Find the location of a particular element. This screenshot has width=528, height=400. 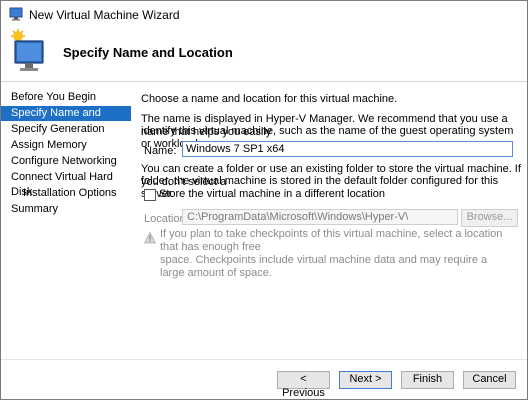

sidebar-item-installation-options: Installation Options is located at coordinates (66, 193).